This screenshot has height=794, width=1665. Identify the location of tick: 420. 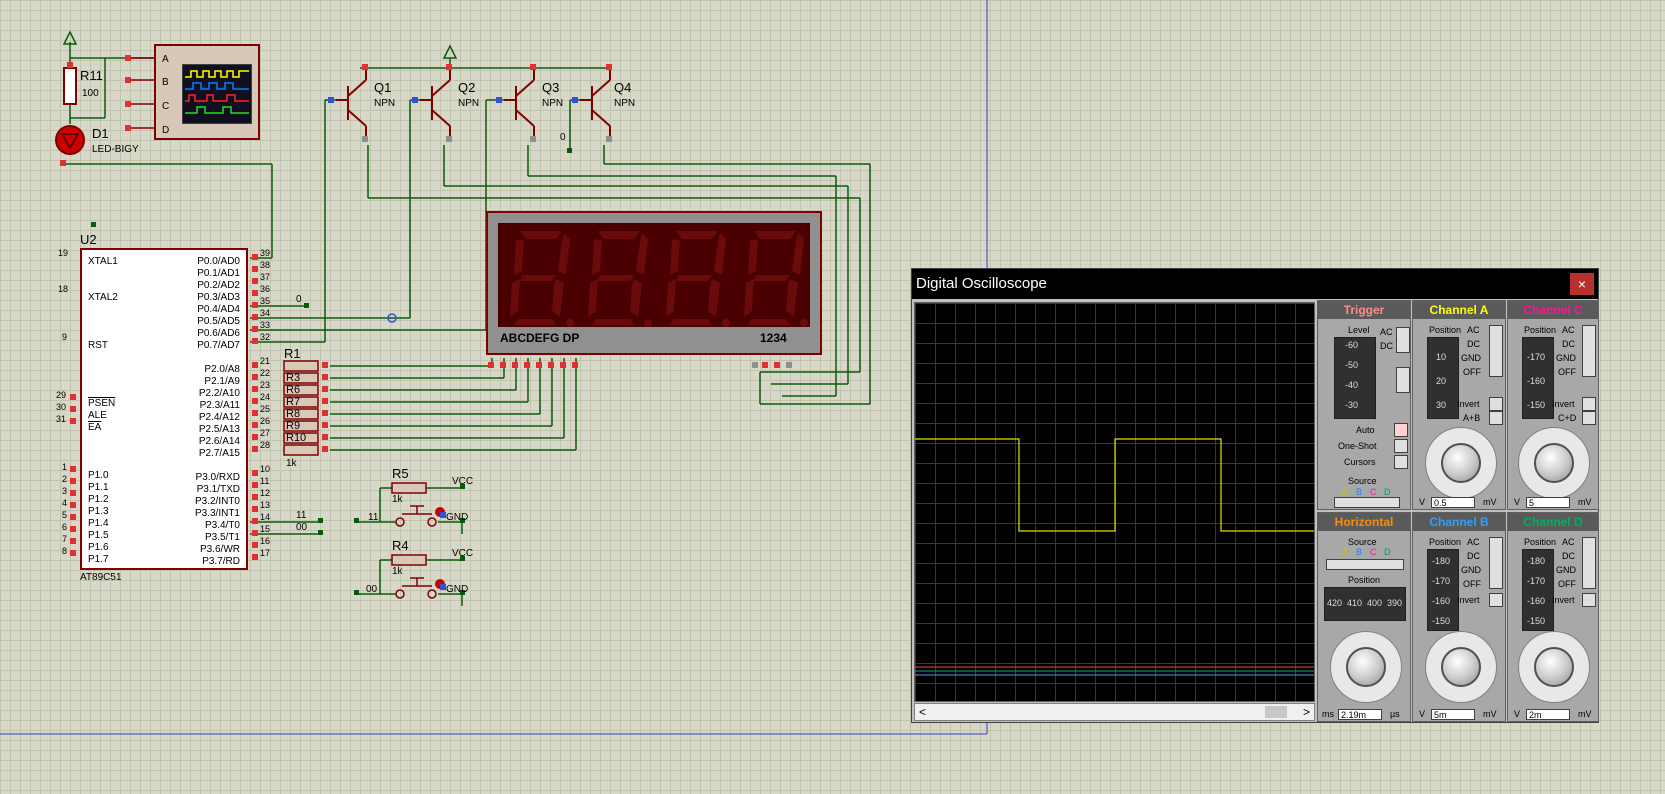
(1335, 603).